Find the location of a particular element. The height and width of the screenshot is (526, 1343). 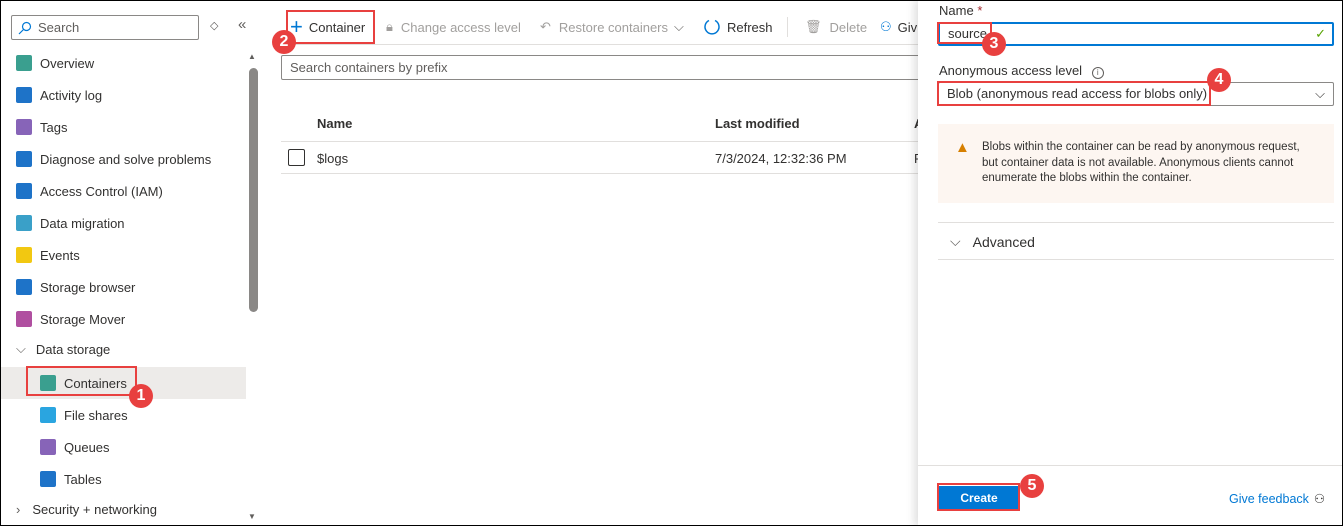

footer-divider is located at coordinates (1130, 465).